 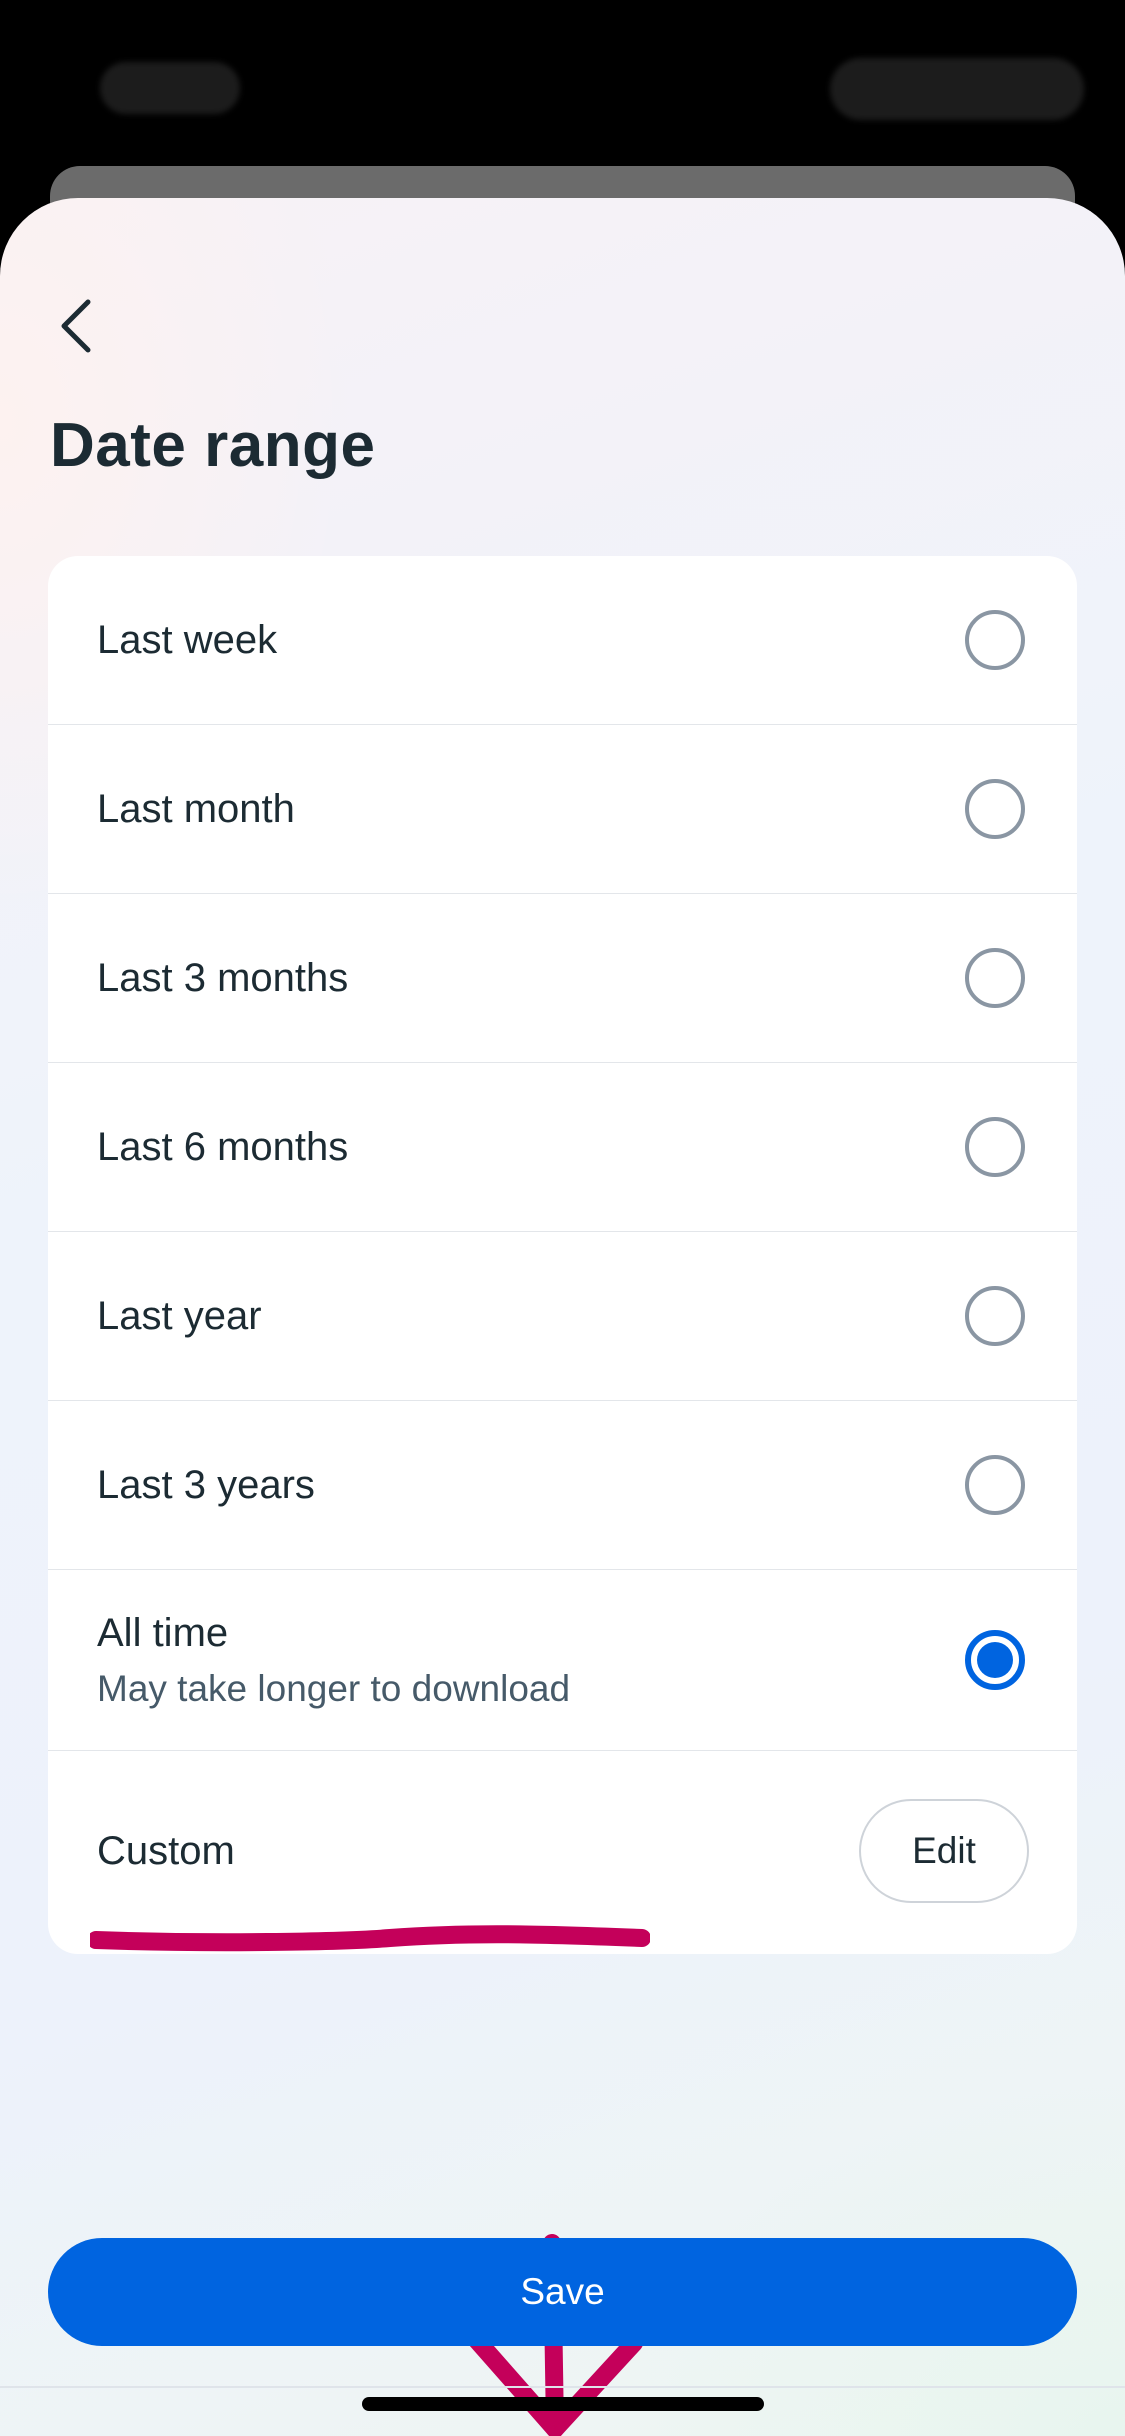 I want to click on option-last-year: Last year, so click(x=562, y=1316).